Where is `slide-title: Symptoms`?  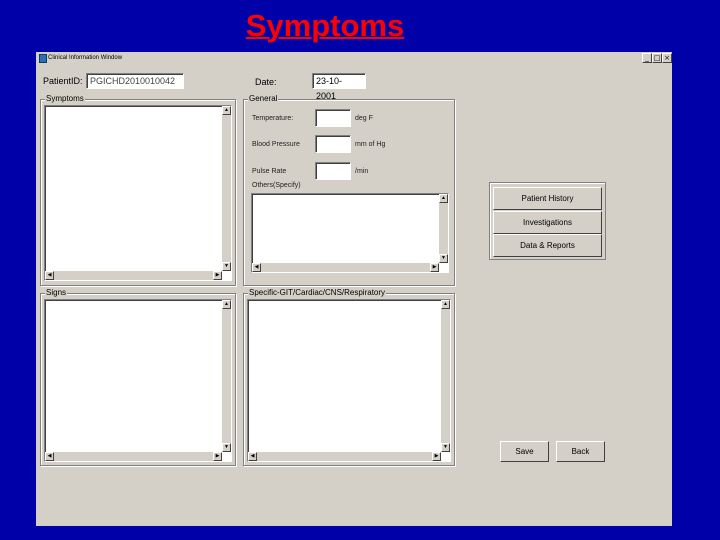 slide-title: Symptoms is located at coordinates (325, 25).